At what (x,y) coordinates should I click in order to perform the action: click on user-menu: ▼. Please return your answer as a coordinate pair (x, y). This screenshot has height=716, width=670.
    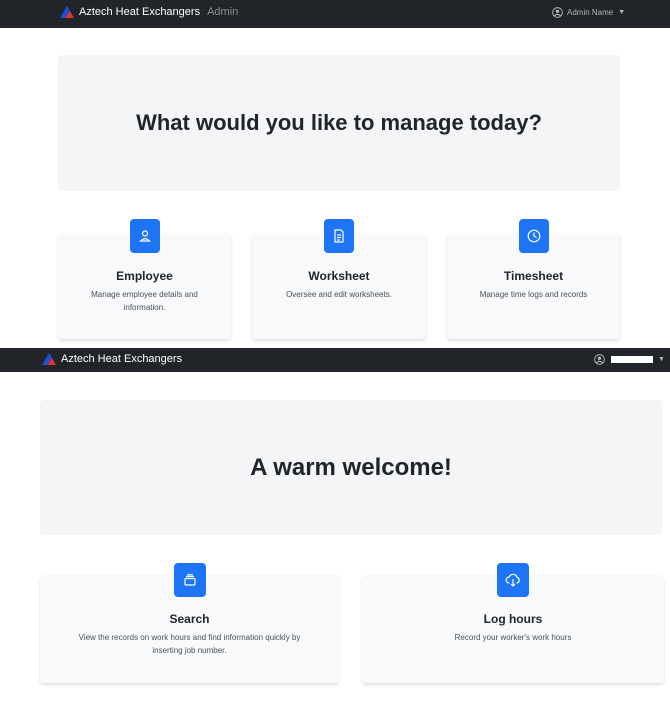
    Looking at the image, I should click on (629, 359).